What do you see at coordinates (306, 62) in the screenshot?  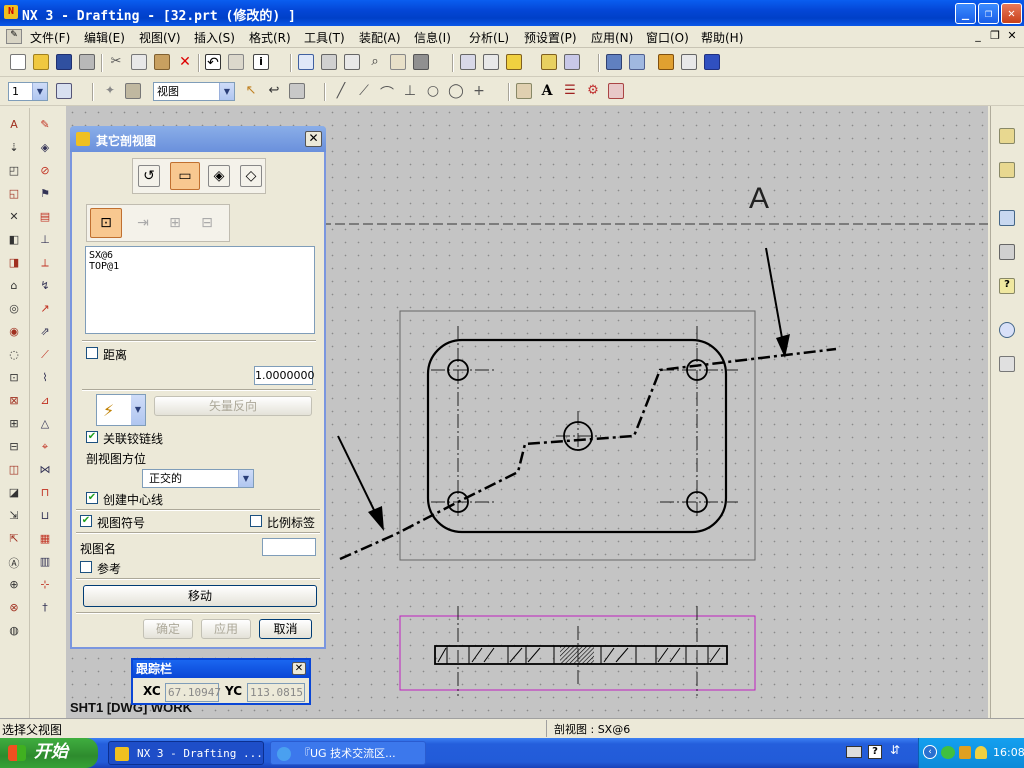 I see `fit-view-icon` at bounding box center [306, 62].